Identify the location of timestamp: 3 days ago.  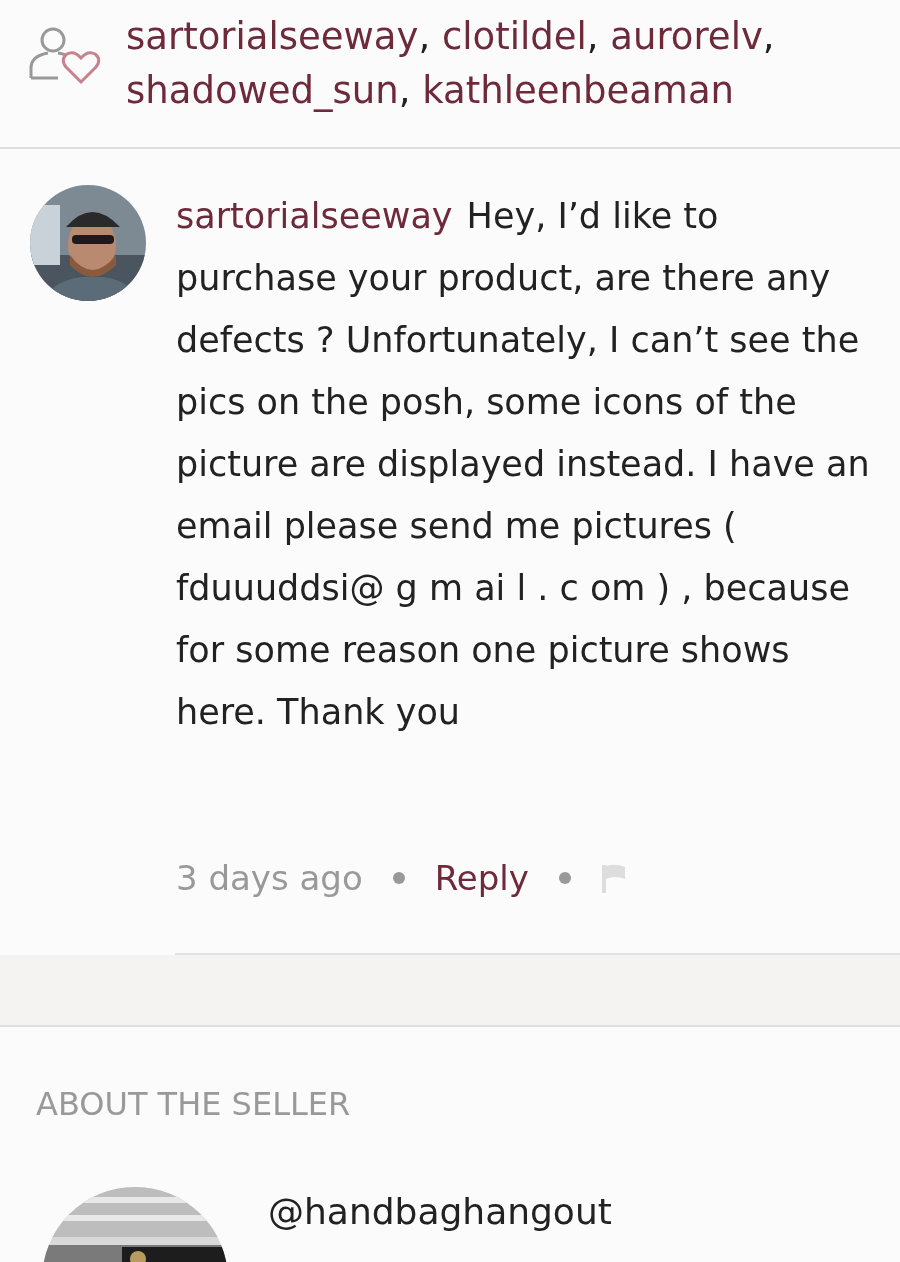
(269, 878).